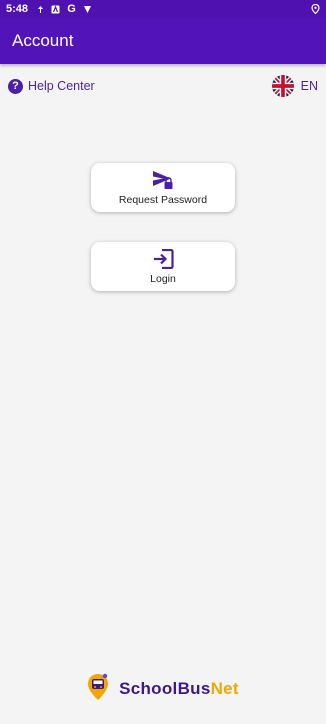  What do you see at coordinates (43, 40) in the screenshot?
I see `page-title: Account` at bounding box center [43, 40].